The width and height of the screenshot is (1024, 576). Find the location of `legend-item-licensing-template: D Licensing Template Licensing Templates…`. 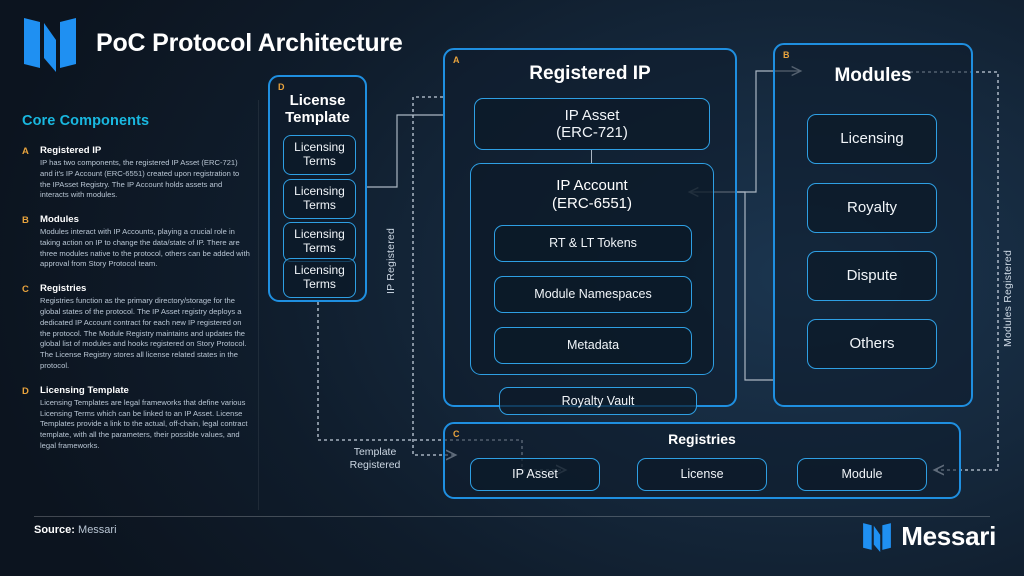

legend-item-licensing-template: D Licensing Template Licensing Templates… is located at coordinates (136, 418).